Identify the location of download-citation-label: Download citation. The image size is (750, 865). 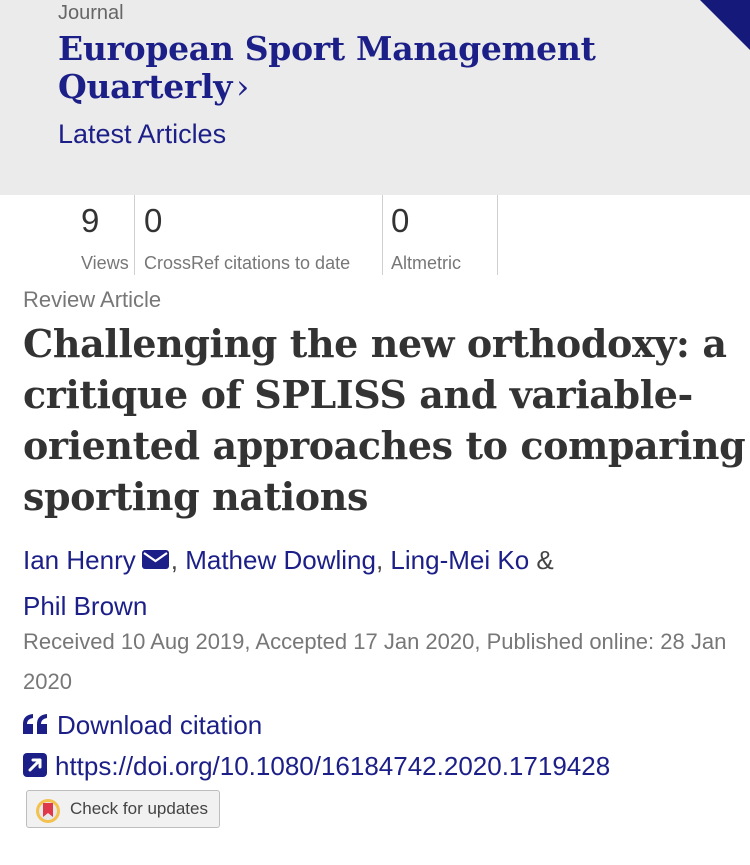
(159, 725).